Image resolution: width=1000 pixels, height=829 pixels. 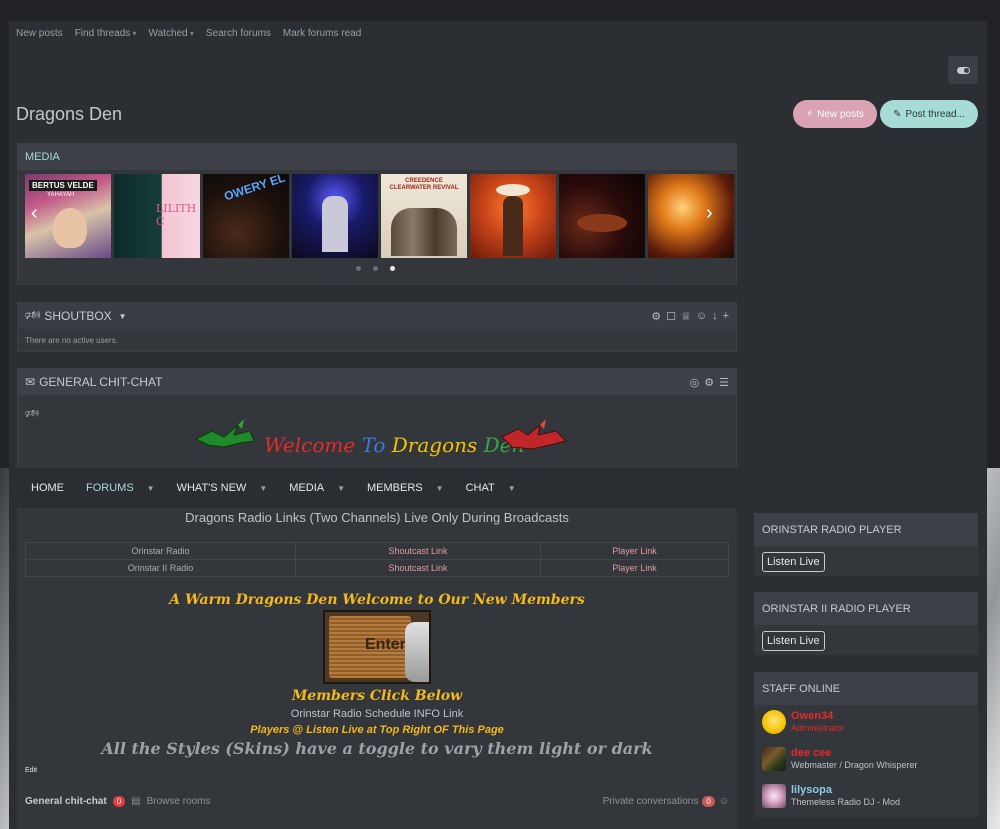 What do you see at coordinates (424, 184) in the screenshot?
I see `thumb-caption: CREEDENCE CLEARWATER REVIVAL` at bounding box center [424, 184].